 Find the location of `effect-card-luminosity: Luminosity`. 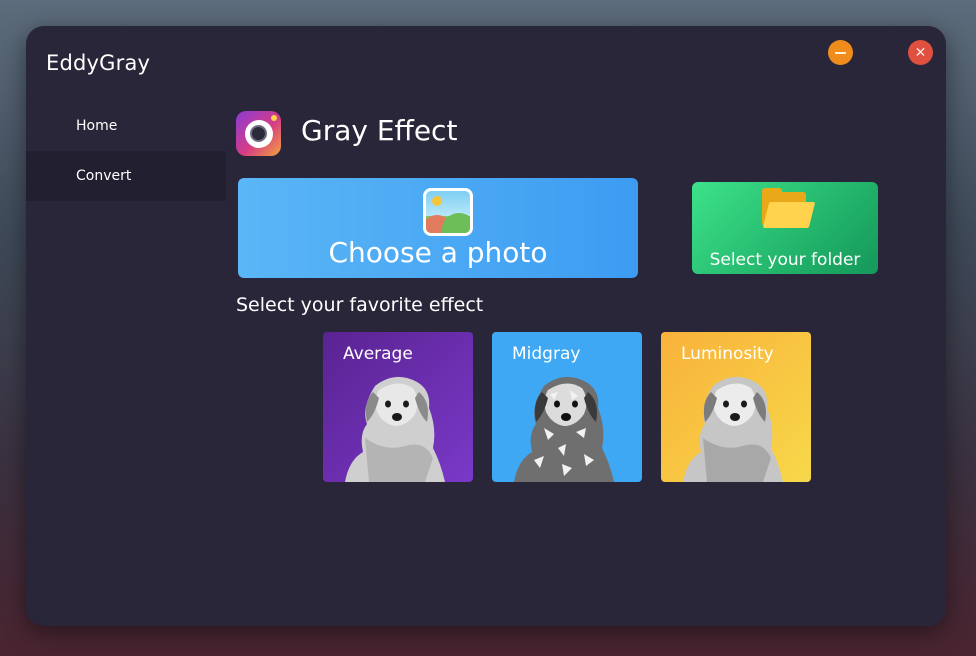

effect-card-luminosity: Luminosity is located at coordinates (736, 407).